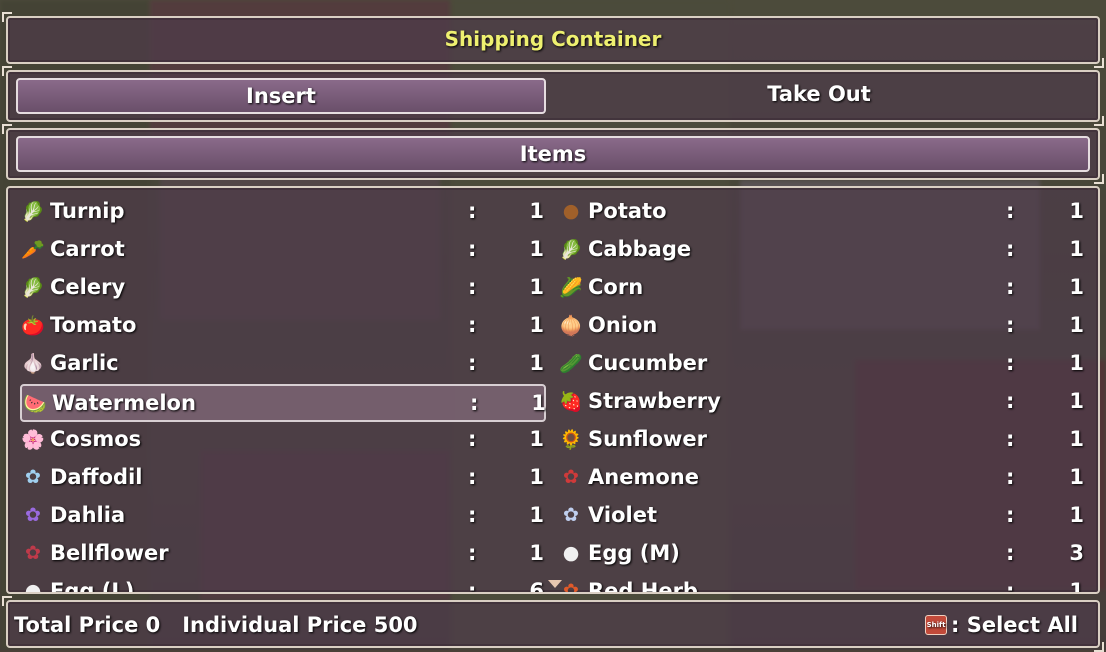 This screenshot has height=652, width=1106. What do you see at coordinates (1076, 553) in the screenshot?
I see `item-quantity: 3` at bounding box center [1076, 553].